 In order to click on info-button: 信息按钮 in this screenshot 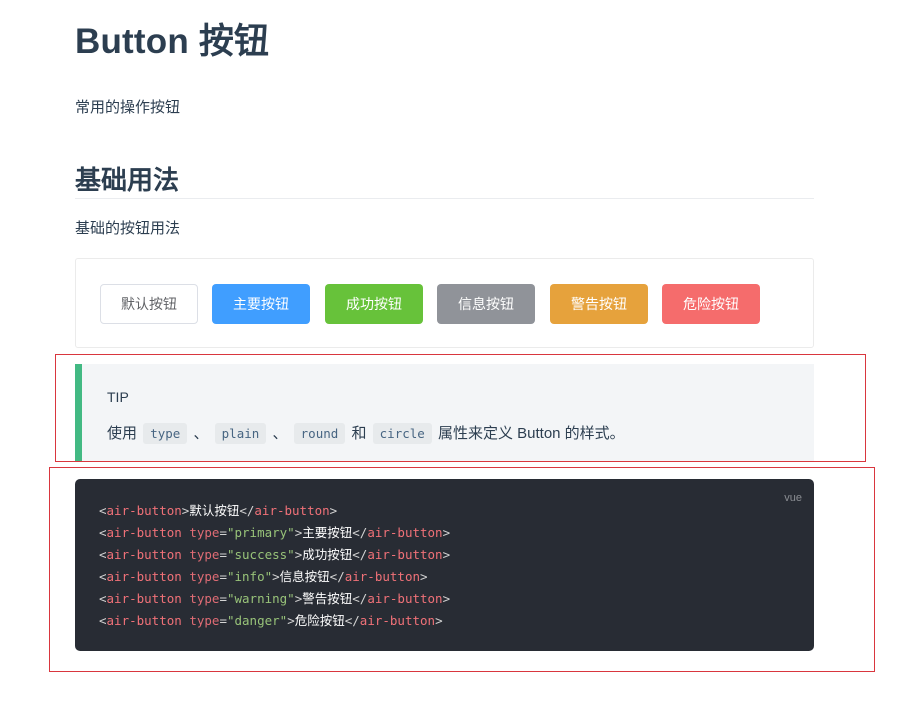, I will do `click(486, 304)`.